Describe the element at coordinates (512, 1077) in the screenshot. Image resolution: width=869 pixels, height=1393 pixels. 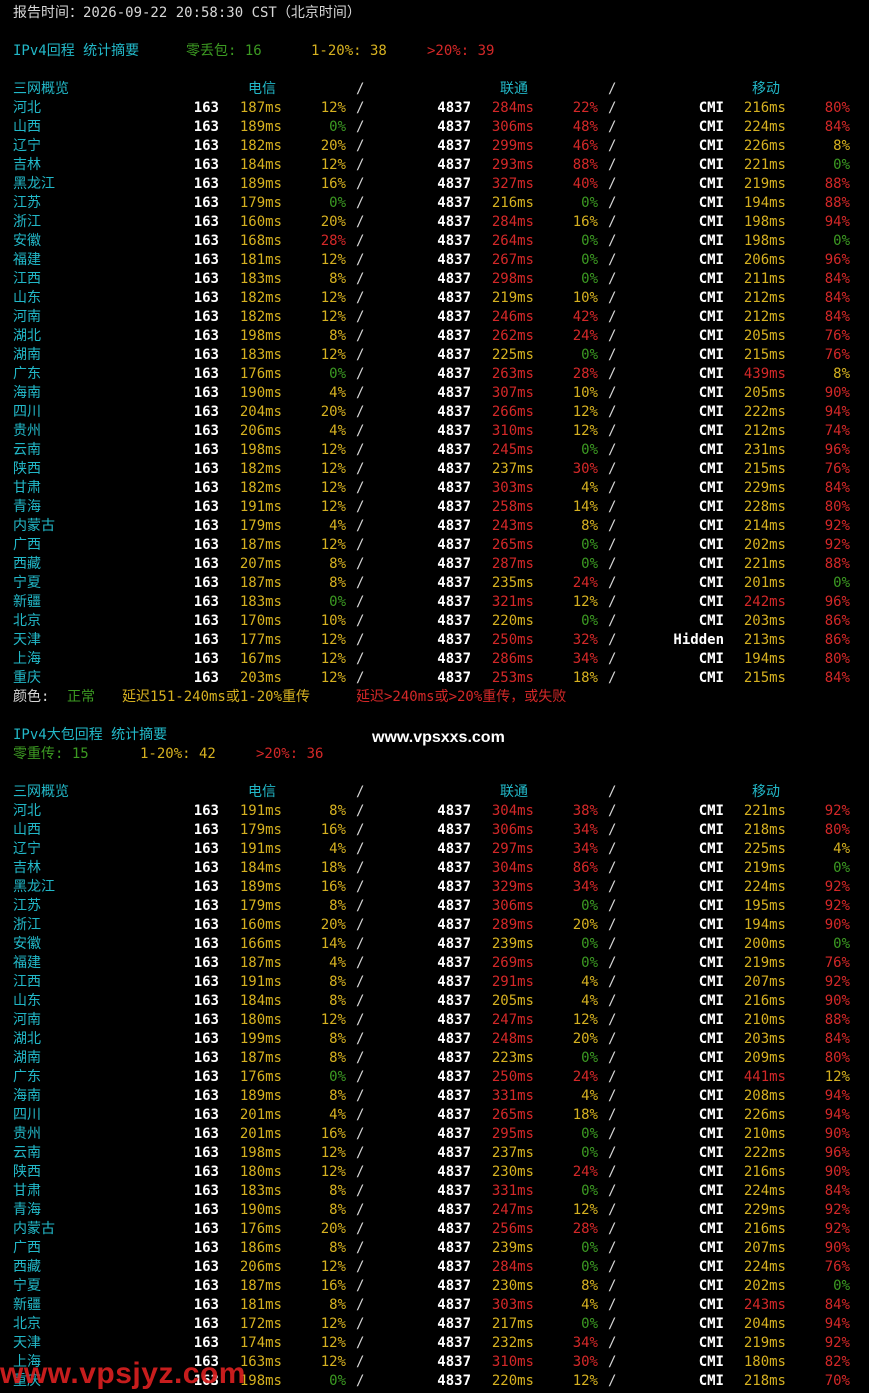
I see `unicom-latency: 250ms` at that location.